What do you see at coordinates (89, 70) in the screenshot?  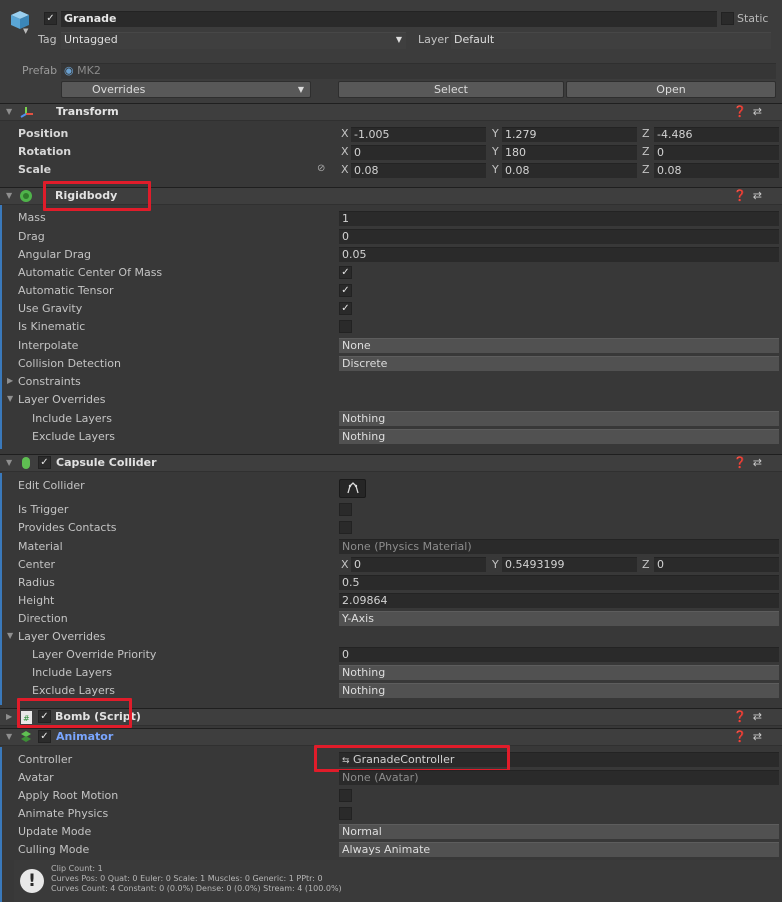 I see `prefab-value: MK2` at bounding box center [89, 70].